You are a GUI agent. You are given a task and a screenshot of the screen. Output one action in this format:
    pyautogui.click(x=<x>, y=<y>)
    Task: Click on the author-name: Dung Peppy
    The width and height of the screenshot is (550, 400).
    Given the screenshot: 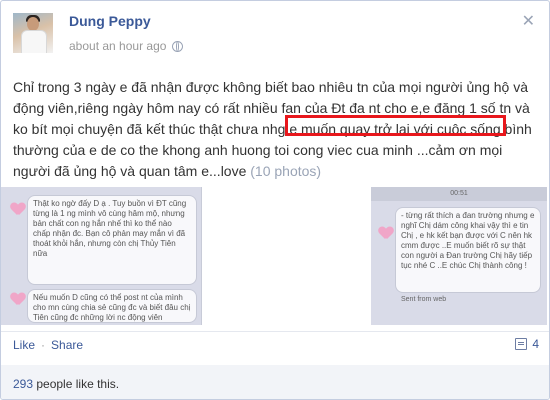 What is the action you would take?
    pyautogui.click(x=110, y=21)
    